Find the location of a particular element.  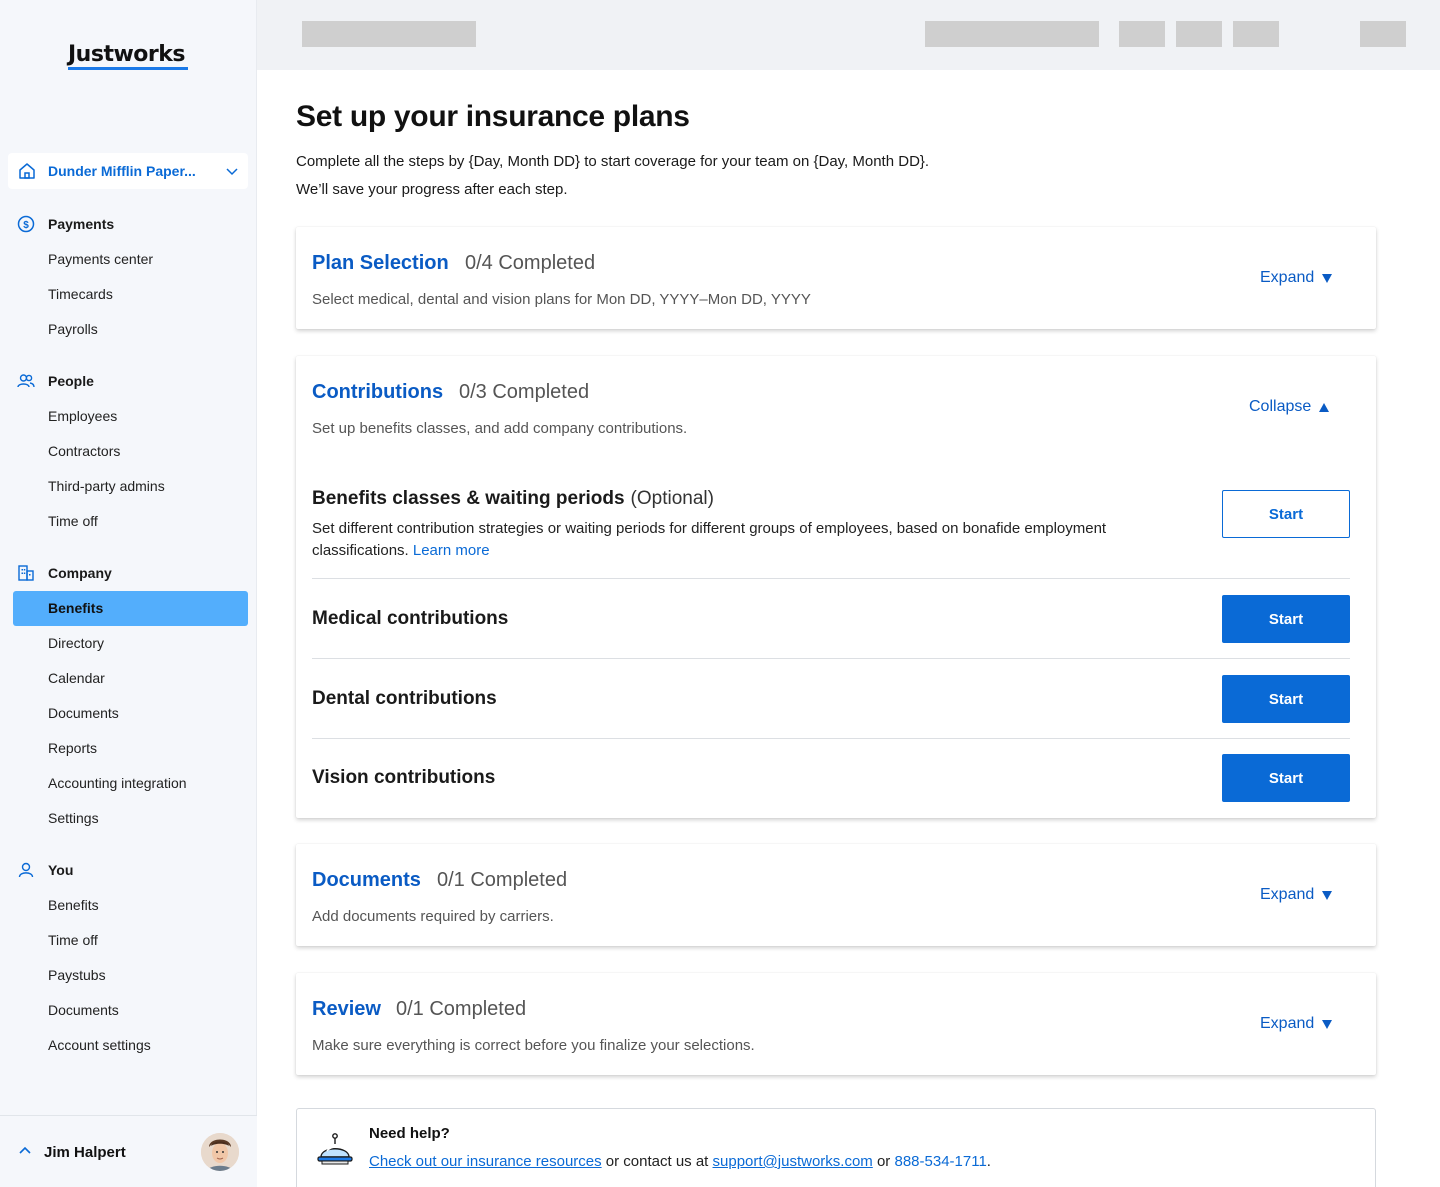

sidebar-item-payrolls: Payrolls is located at coordinates (130, 329).